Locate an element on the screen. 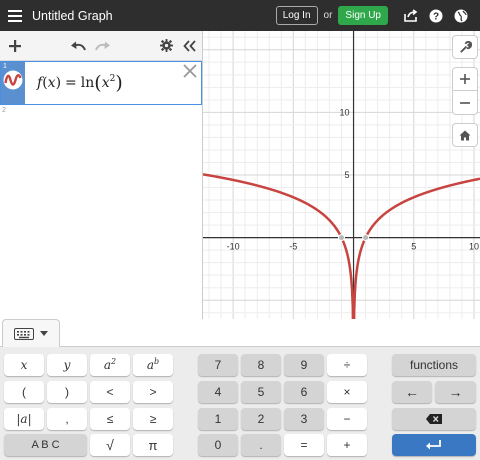 The width and height of the screenshot is (480, 460). graph-title: Untitled Graph is located at coordinates (154, 16).